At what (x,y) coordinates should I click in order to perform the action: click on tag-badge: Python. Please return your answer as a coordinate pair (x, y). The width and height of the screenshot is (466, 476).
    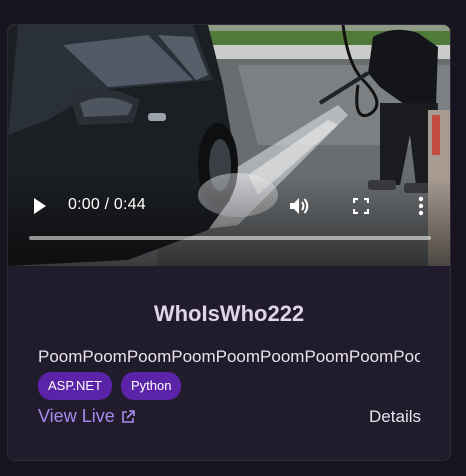
    Looking at the image, I should click on (151, 386).